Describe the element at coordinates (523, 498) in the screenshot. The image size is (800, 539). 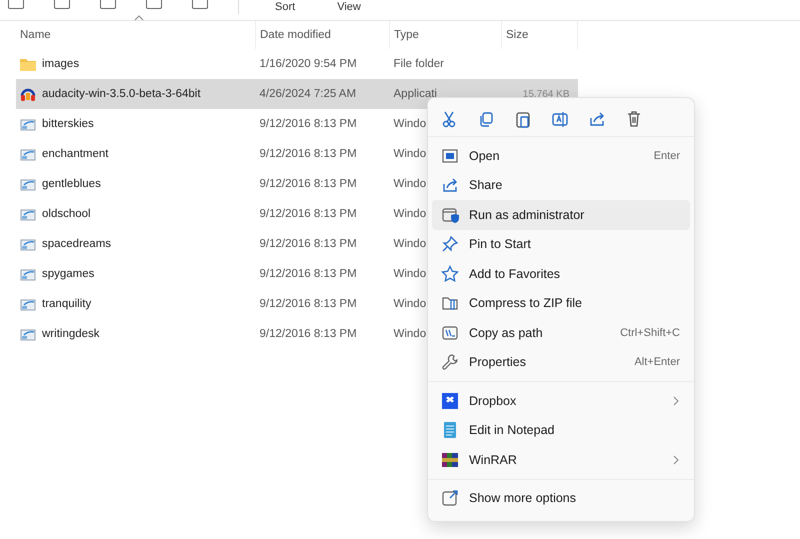
I see `menu-label: Show more options` at that location.